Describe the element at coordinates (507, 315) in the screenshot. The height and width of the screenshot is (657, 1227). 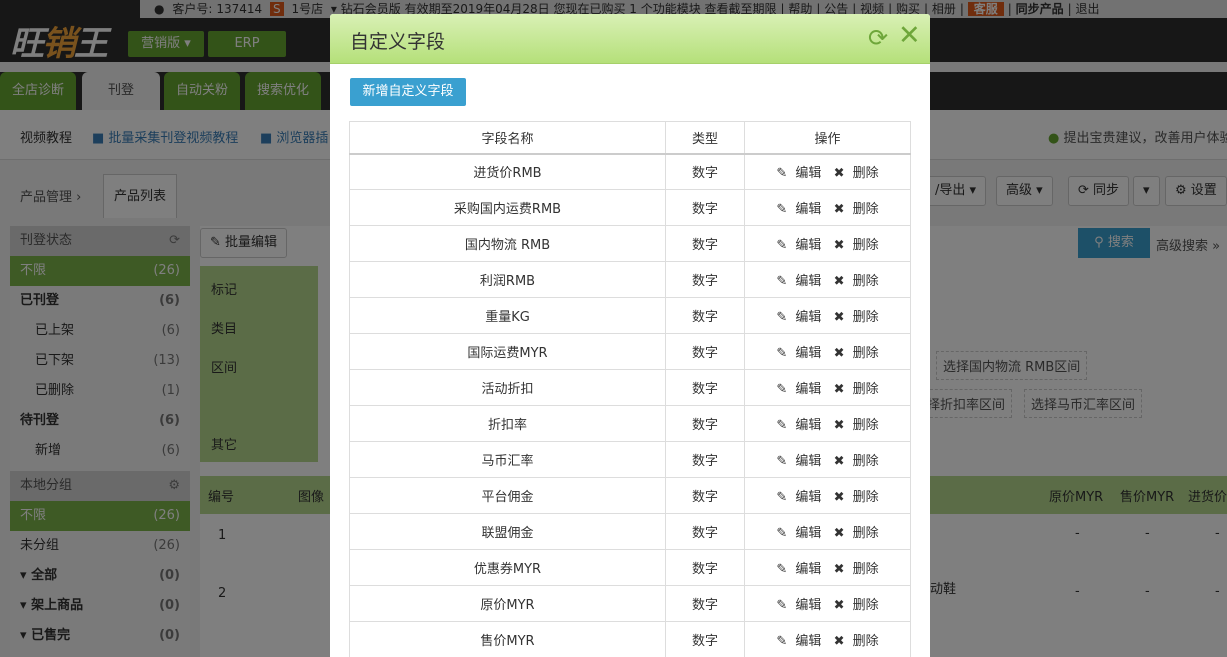
I see `field-name: 重量KG` at that location.